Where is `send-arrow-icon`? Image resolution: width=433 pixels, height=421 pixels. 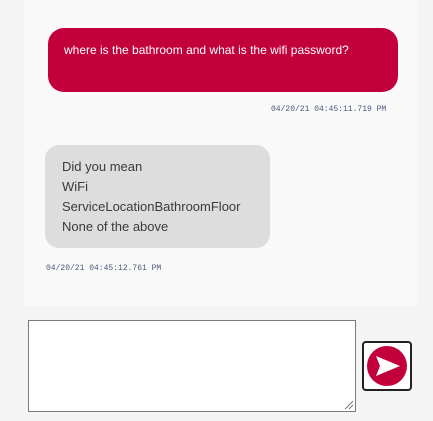 send-arrow-icon is located at coordinates (387, 366).